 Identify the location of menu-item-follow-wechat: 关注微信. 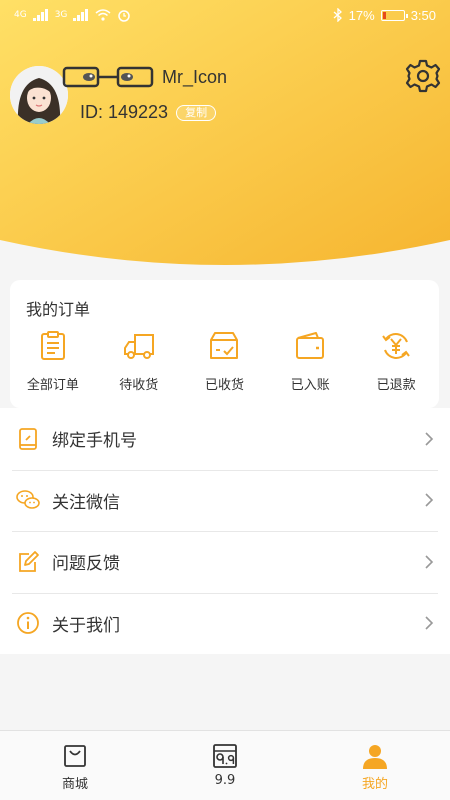
(225, 500).